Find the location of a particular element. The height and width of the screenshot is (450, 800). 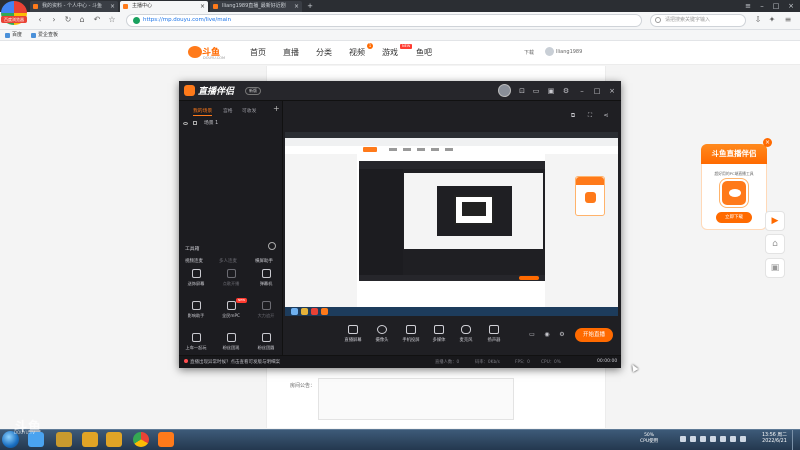

source-screen-button: 直播屏幕 is located at coordinates (353, 334).